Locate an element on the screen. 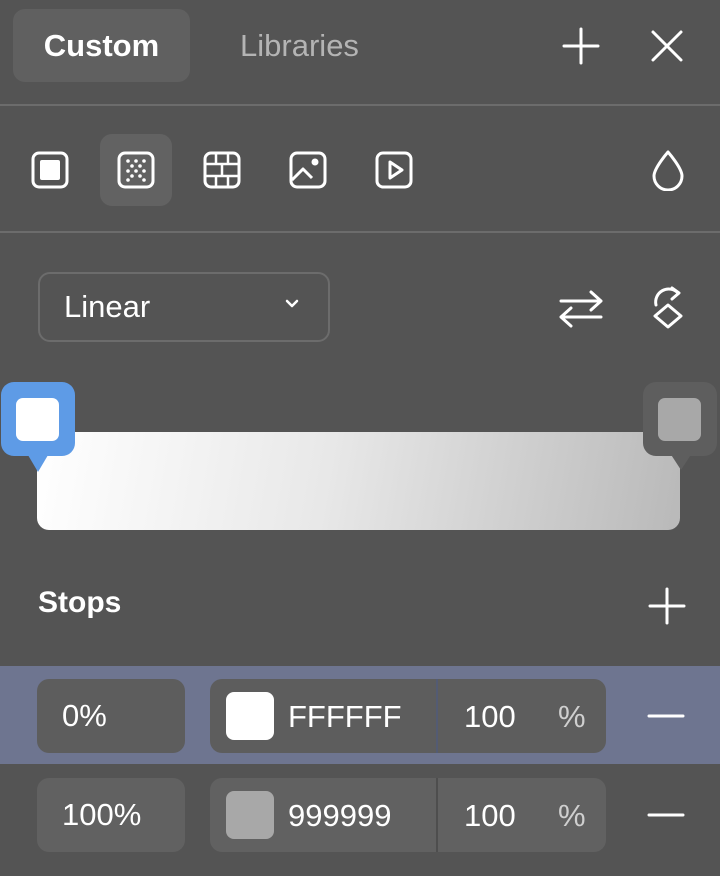  chevron-down-icon is located at coordinates (292, 303).